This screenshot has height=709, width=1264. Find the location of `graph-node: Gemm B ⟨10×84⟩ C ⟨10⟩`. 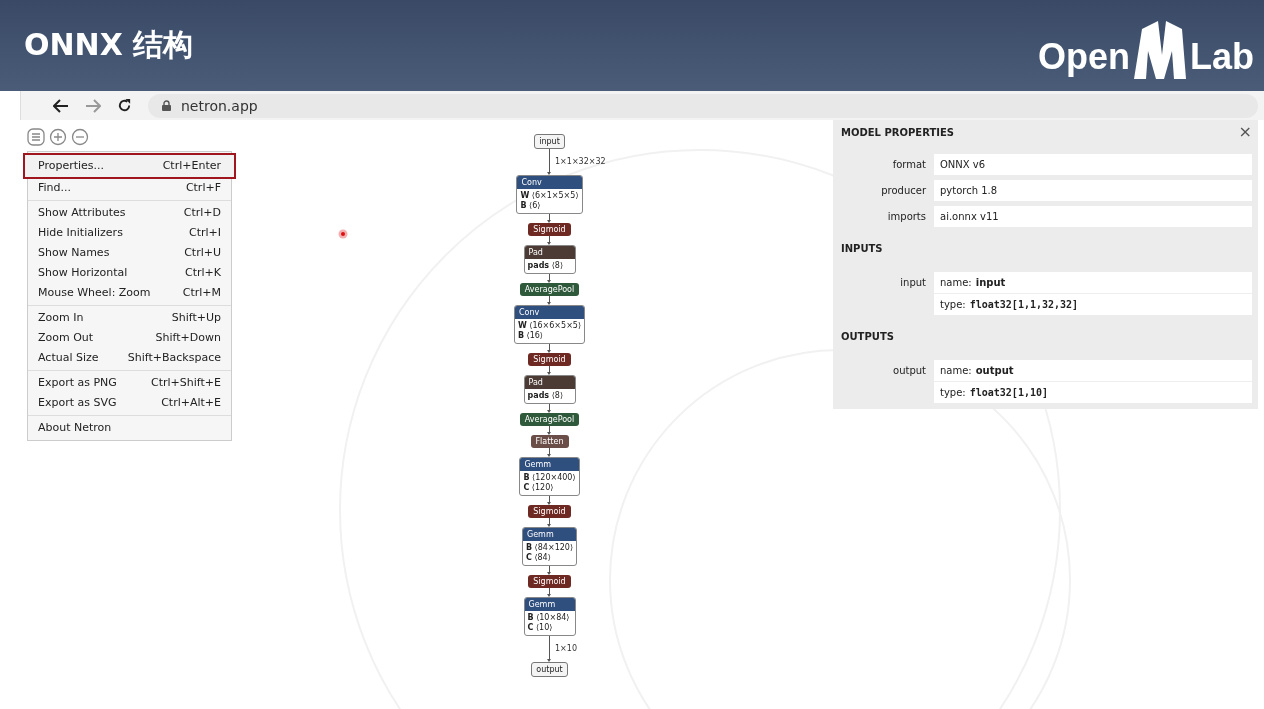

graph-node: Gemm B ⟨10×84⟩ C ⟨10⟩ is located at coordinates (549, 616).